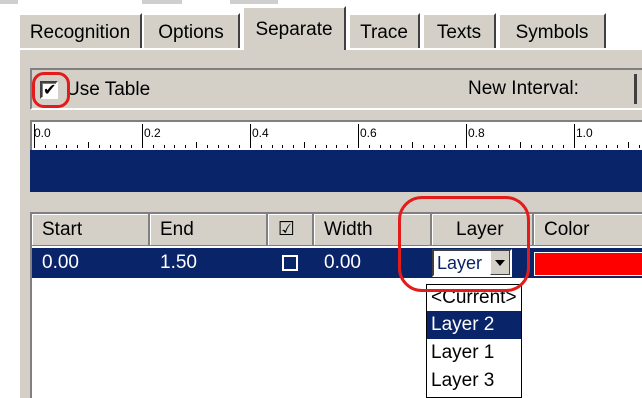  I want to click on end-cell: 1.50, so click(178, 263).